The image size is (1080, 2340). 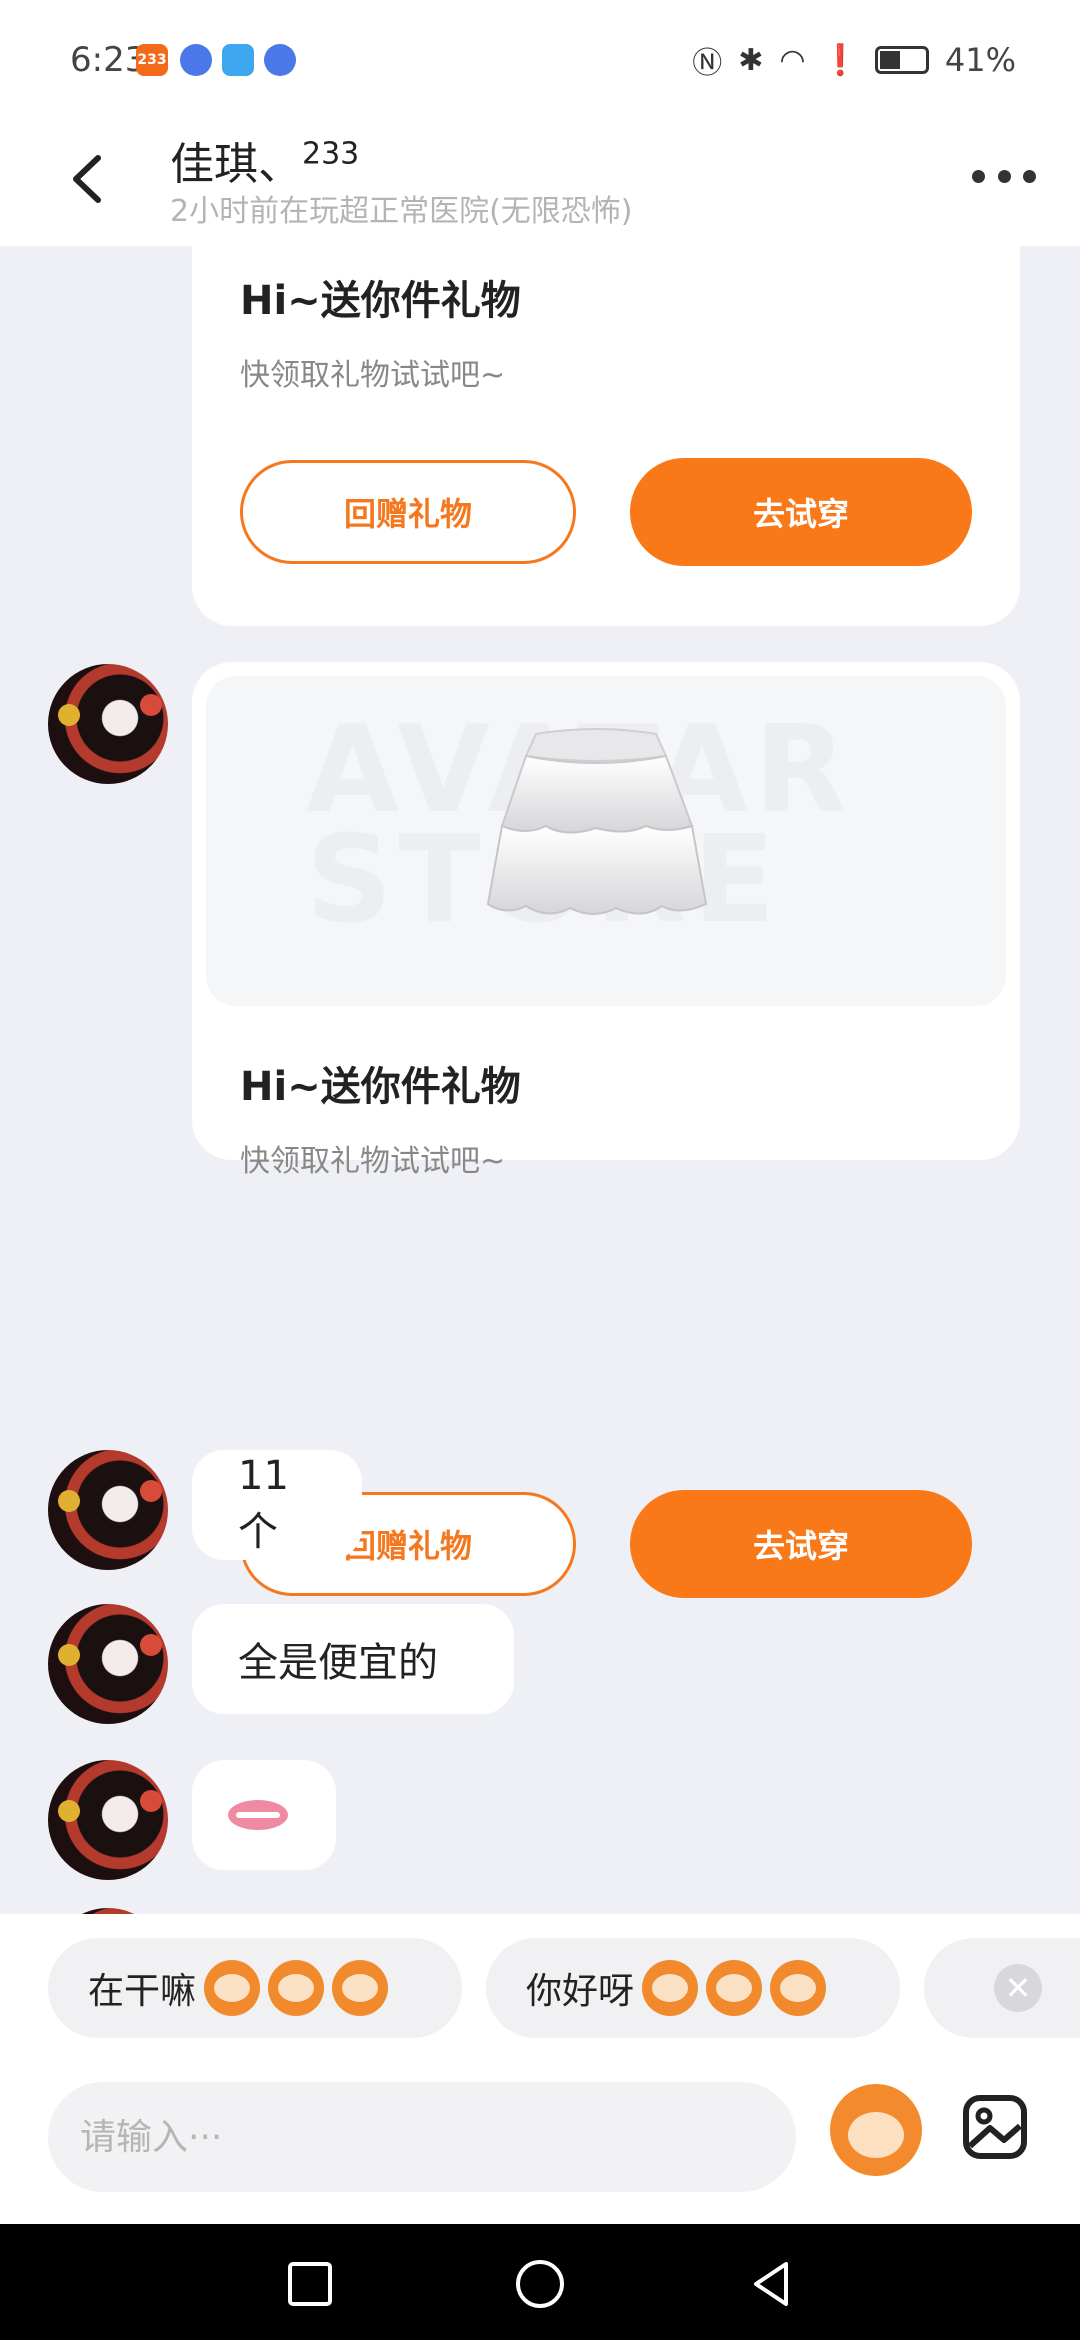 I want to click on browser-icon, so click(x=196, y=60).